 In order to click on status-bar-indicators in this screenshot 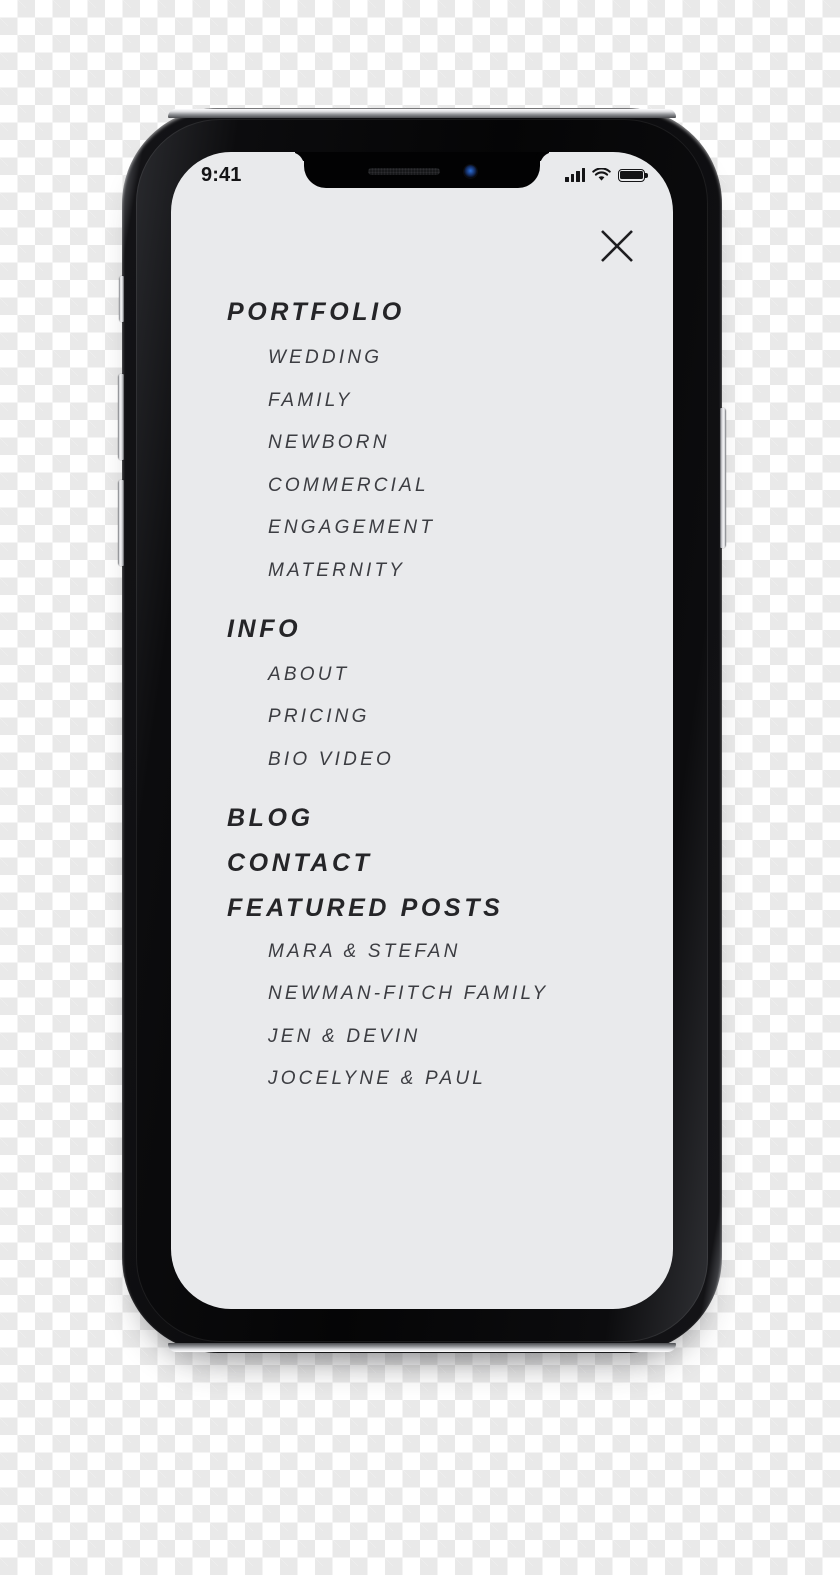, I will do `click(606, 174)`.